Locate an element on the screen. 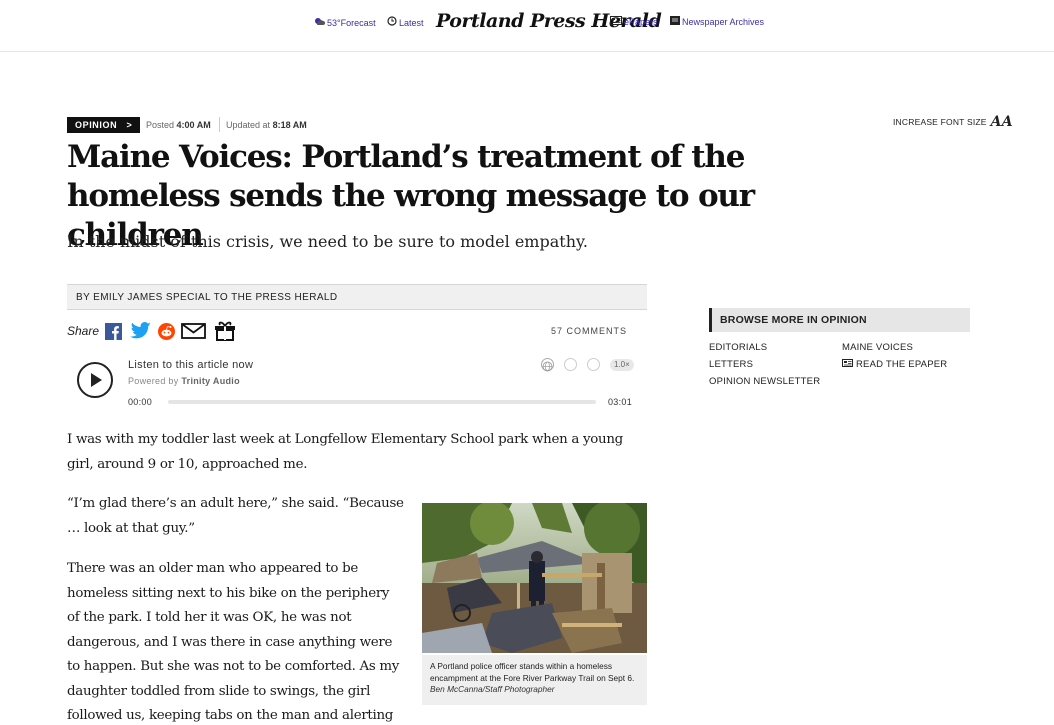 This screenshot has width=1054, height=725. updated-label: Updated at is located at coordinates (248, 125).